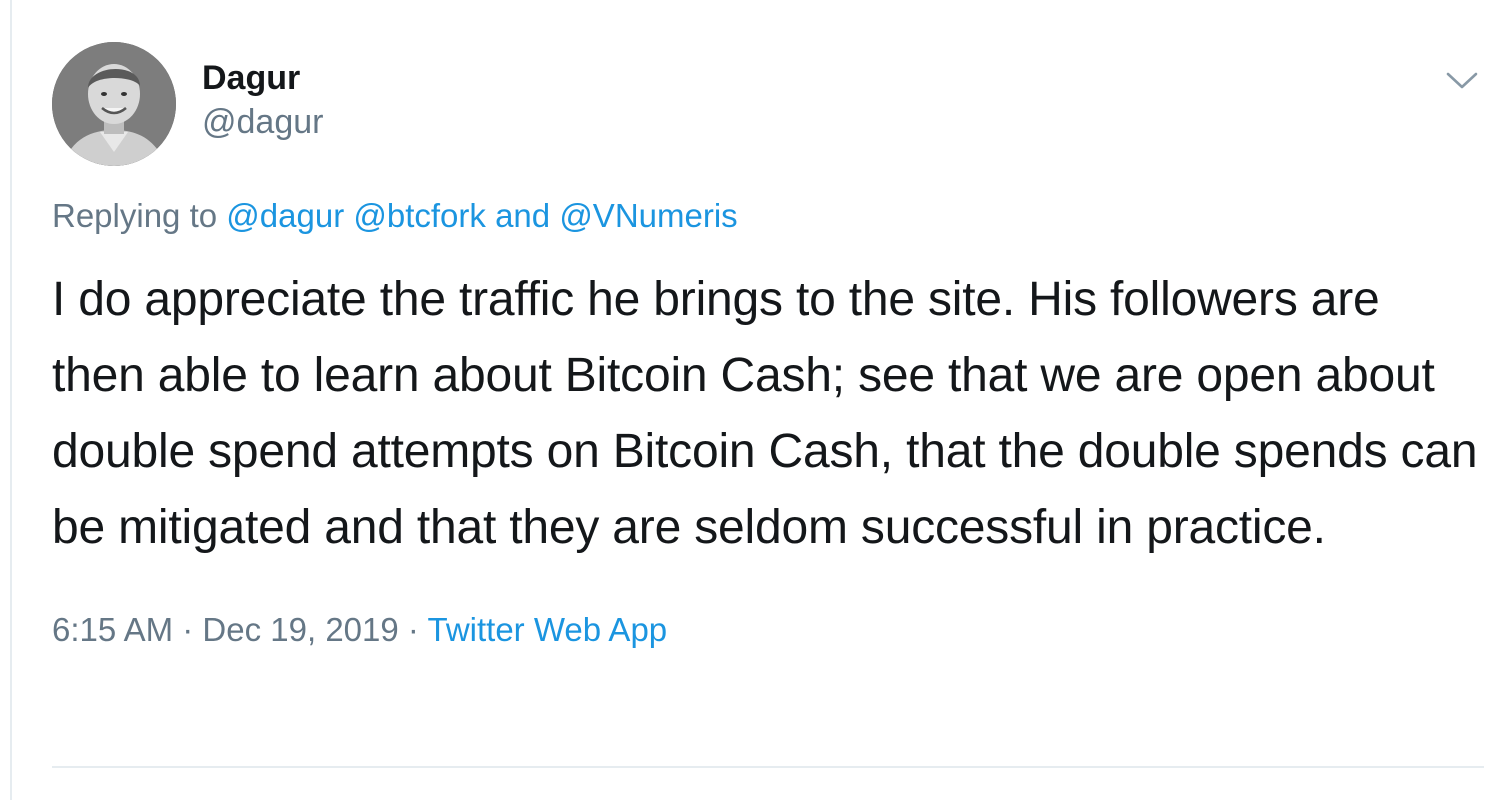 The height and width of the screenshot is (800, 1500). What do you see at coordinates (768, 767) in the screenshot?
I see `divider` at bounding box center [768, 767].